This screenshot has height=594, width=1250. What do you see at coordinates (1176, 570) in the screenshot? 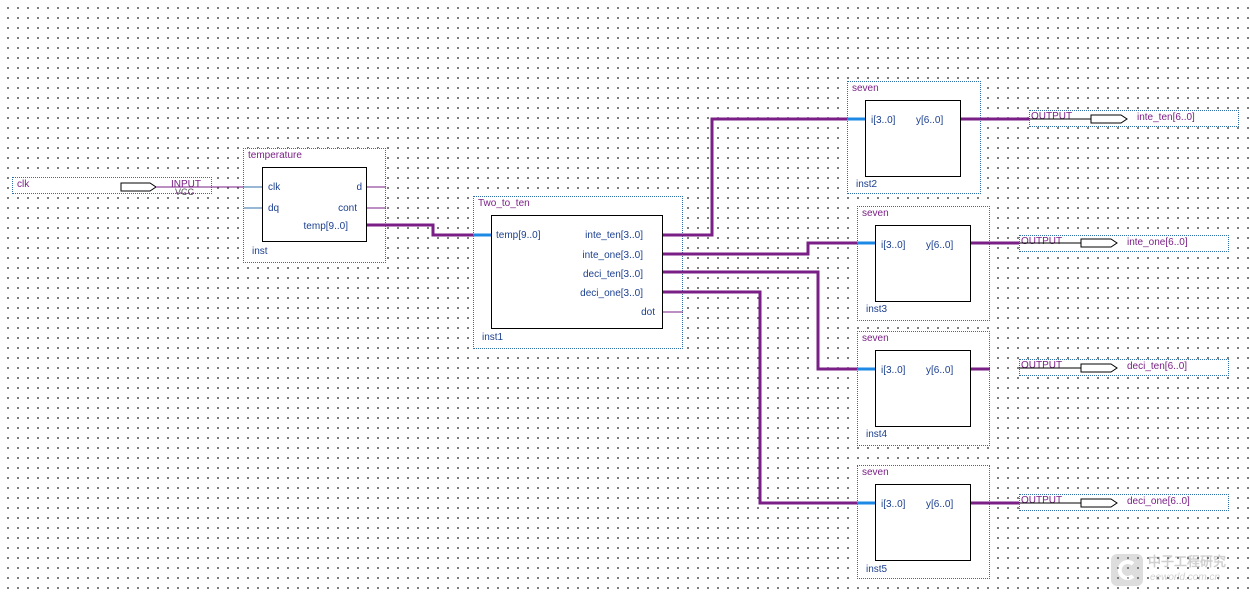
I see `watermark: 中子工程研究 eeworld.com.cn` at bounding box center [1176, 570].